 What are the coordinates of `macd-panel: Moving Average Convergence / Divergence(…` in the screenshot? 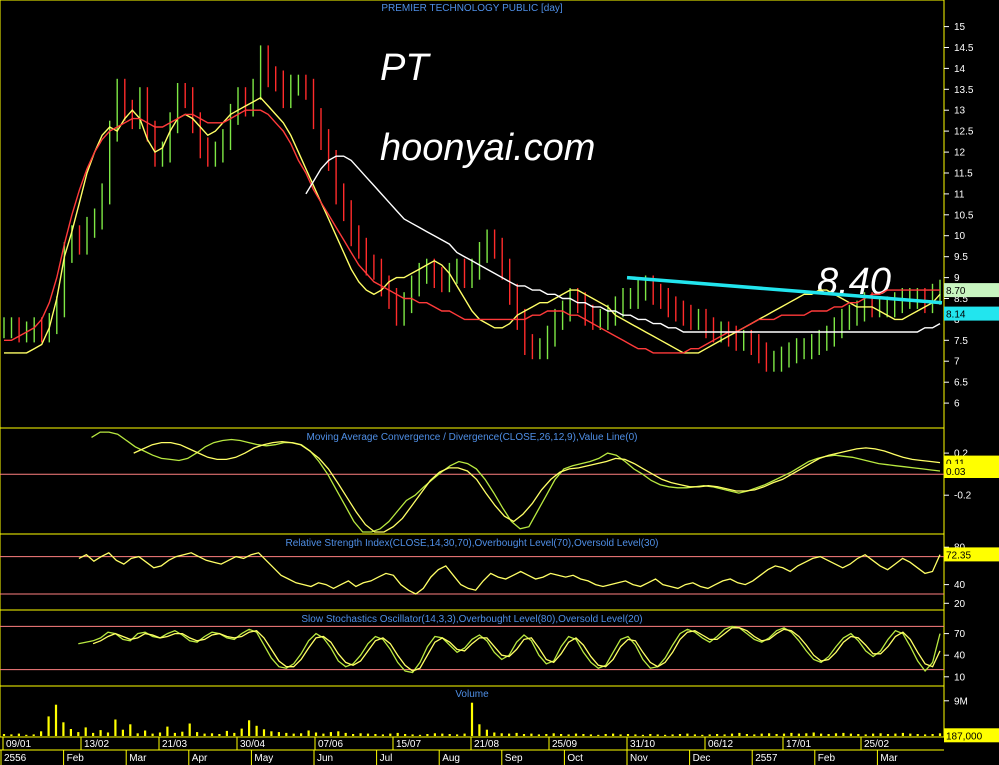 It's located at (499, 481).